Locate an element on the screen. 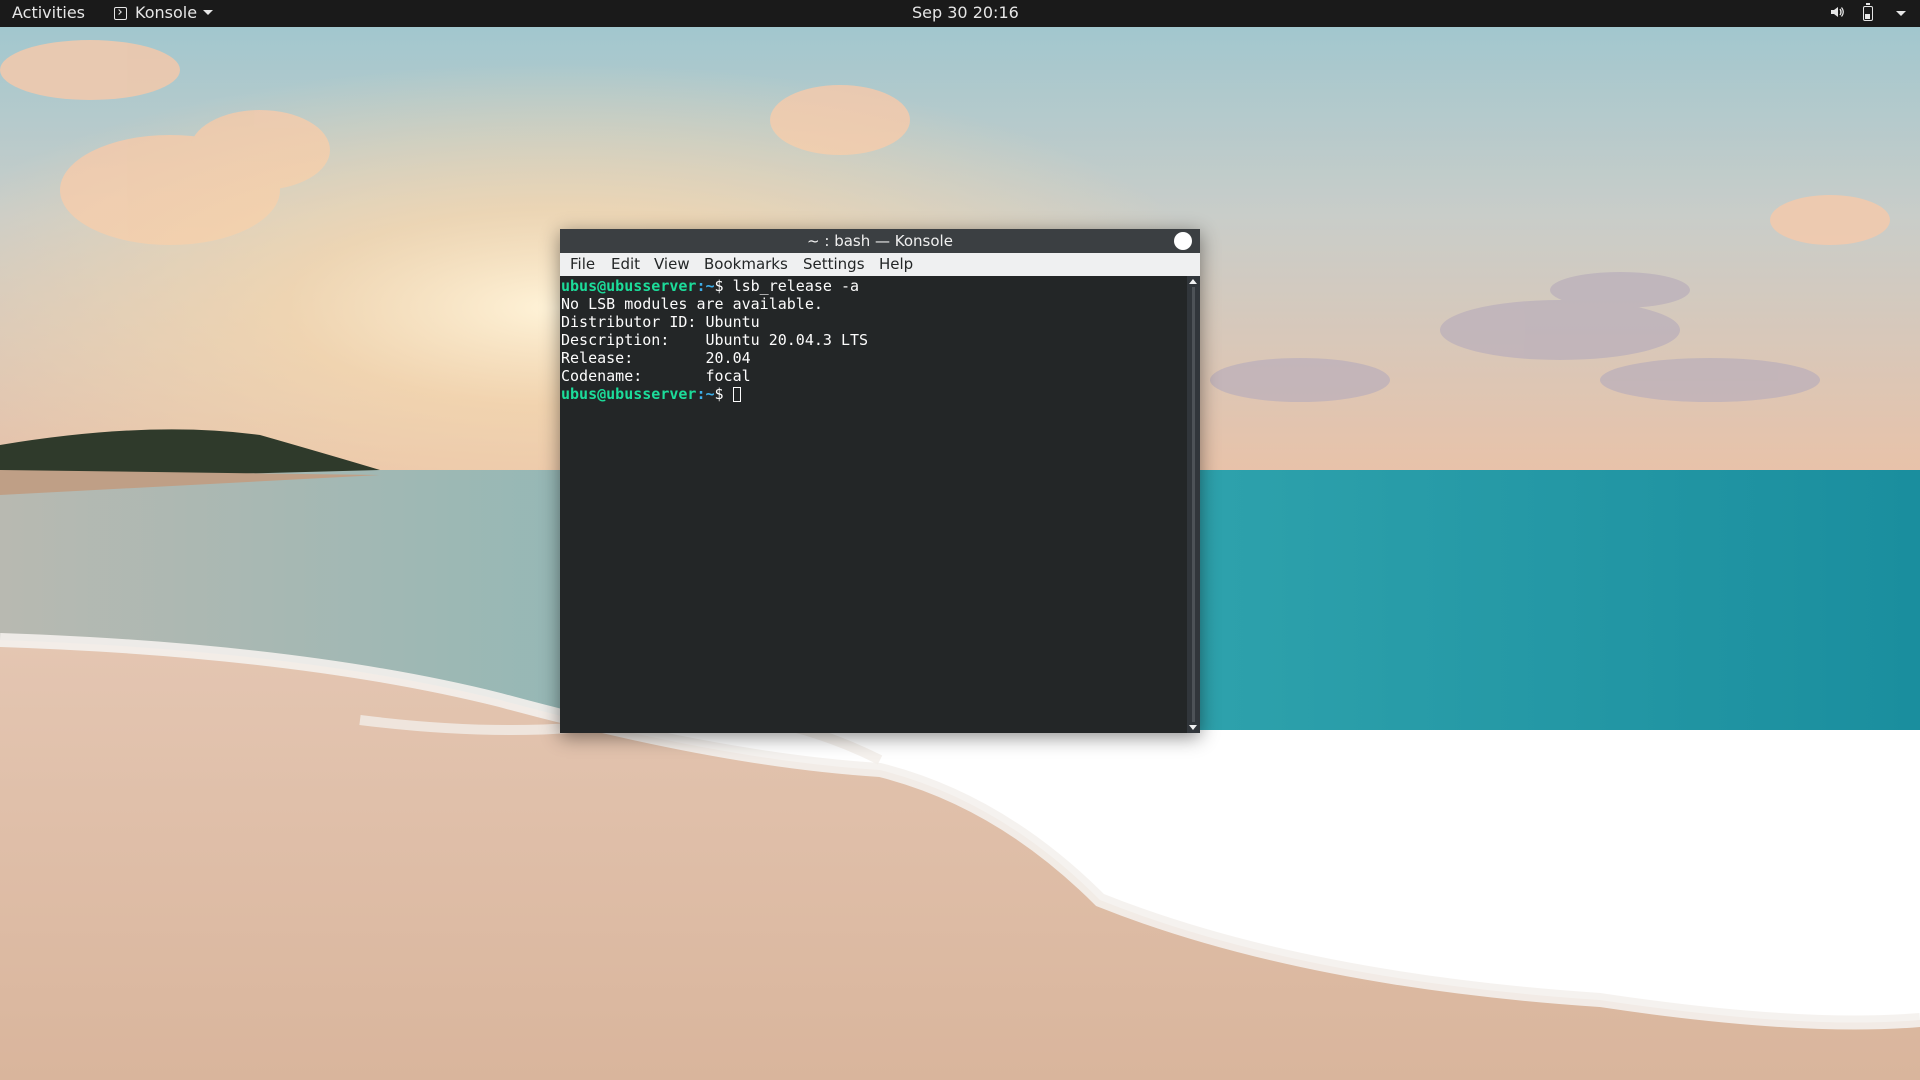 The height and width of the screenshot is (1080, 1920). chevron-down-icon is located at coordinates (208, 12).